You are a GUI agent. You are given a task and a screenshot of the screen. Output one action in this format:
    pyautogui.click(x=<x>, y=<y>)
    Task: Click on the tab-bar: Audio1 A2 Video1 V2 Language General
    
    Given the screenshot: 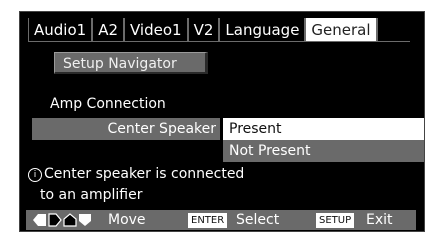 What is the action you would take?
    pyautogui.click(x=206, y=30)
    